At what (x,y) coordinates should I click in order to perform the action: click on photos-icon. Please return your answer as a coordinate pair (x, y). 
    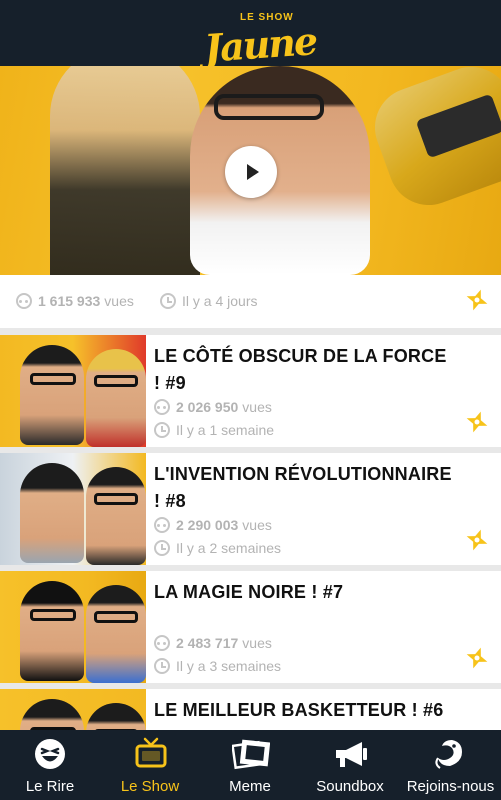
    Looking at the image, I should click on (251, 754).